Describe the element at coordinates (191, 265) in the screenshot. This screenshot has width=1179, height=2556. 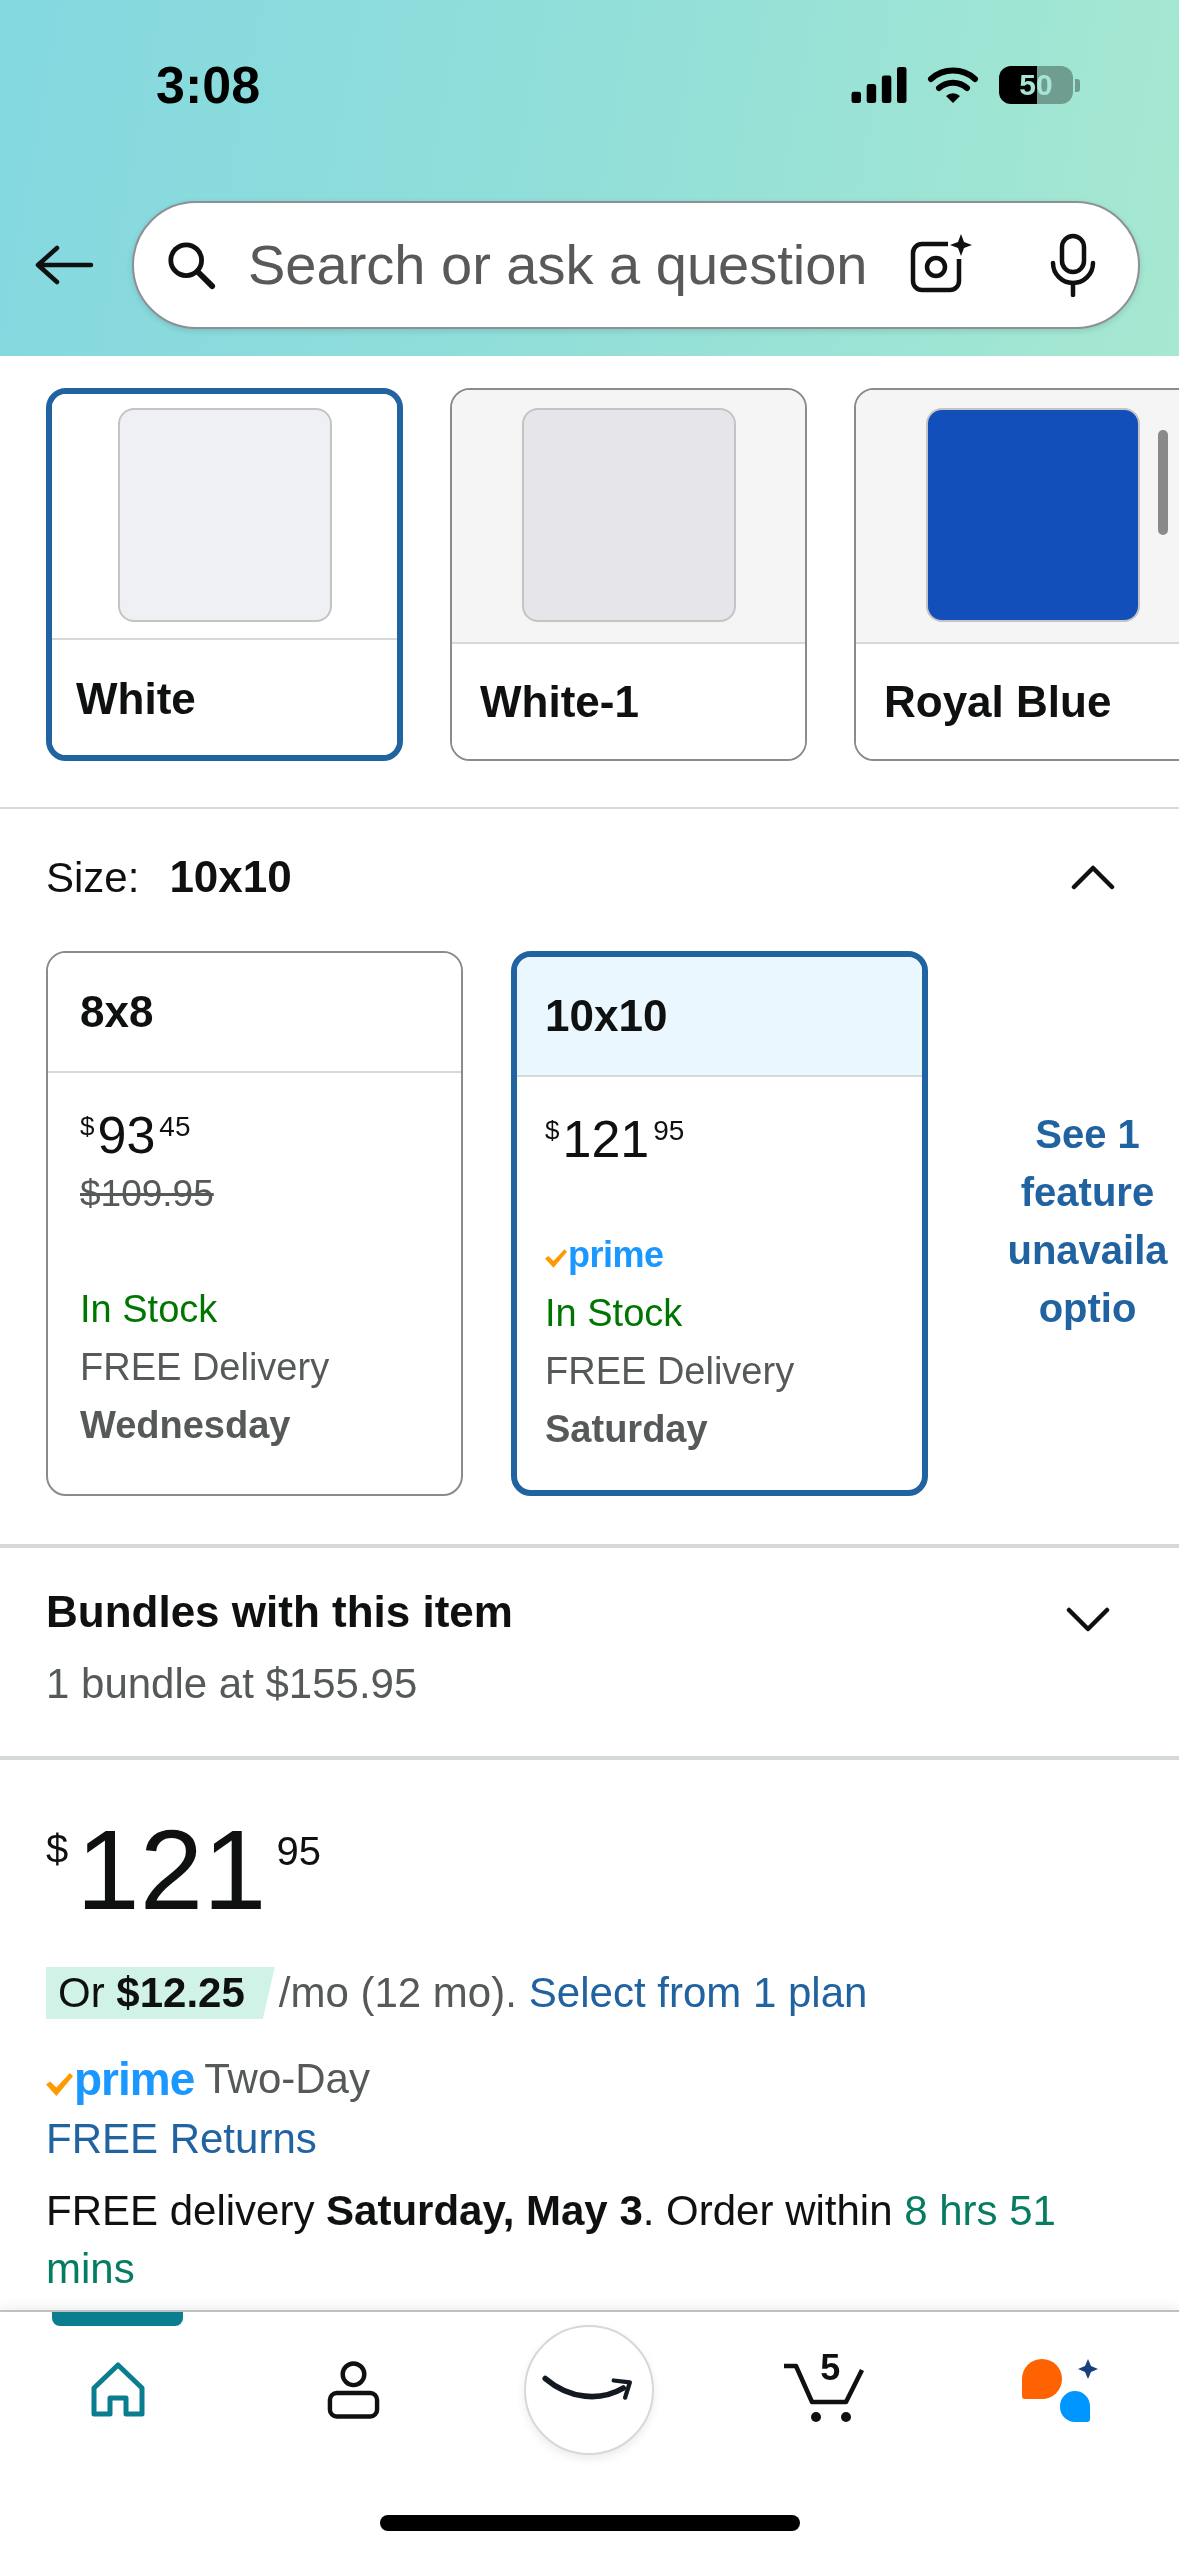
I see `search-icon` at that location.